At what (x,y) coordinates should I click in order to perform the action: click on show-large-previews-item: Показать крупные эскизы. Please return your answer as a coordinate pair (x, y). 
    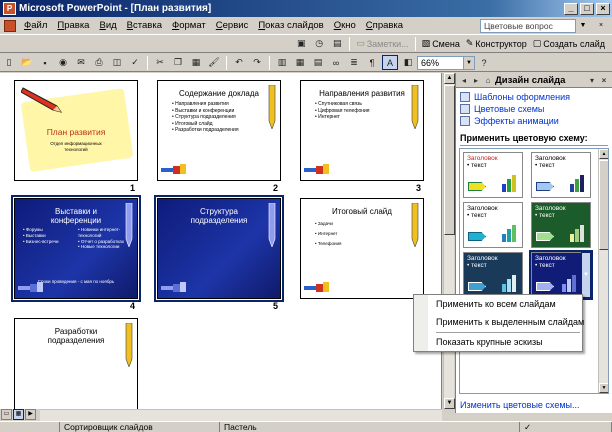
    Looking at the image, I should click on (505, 342).